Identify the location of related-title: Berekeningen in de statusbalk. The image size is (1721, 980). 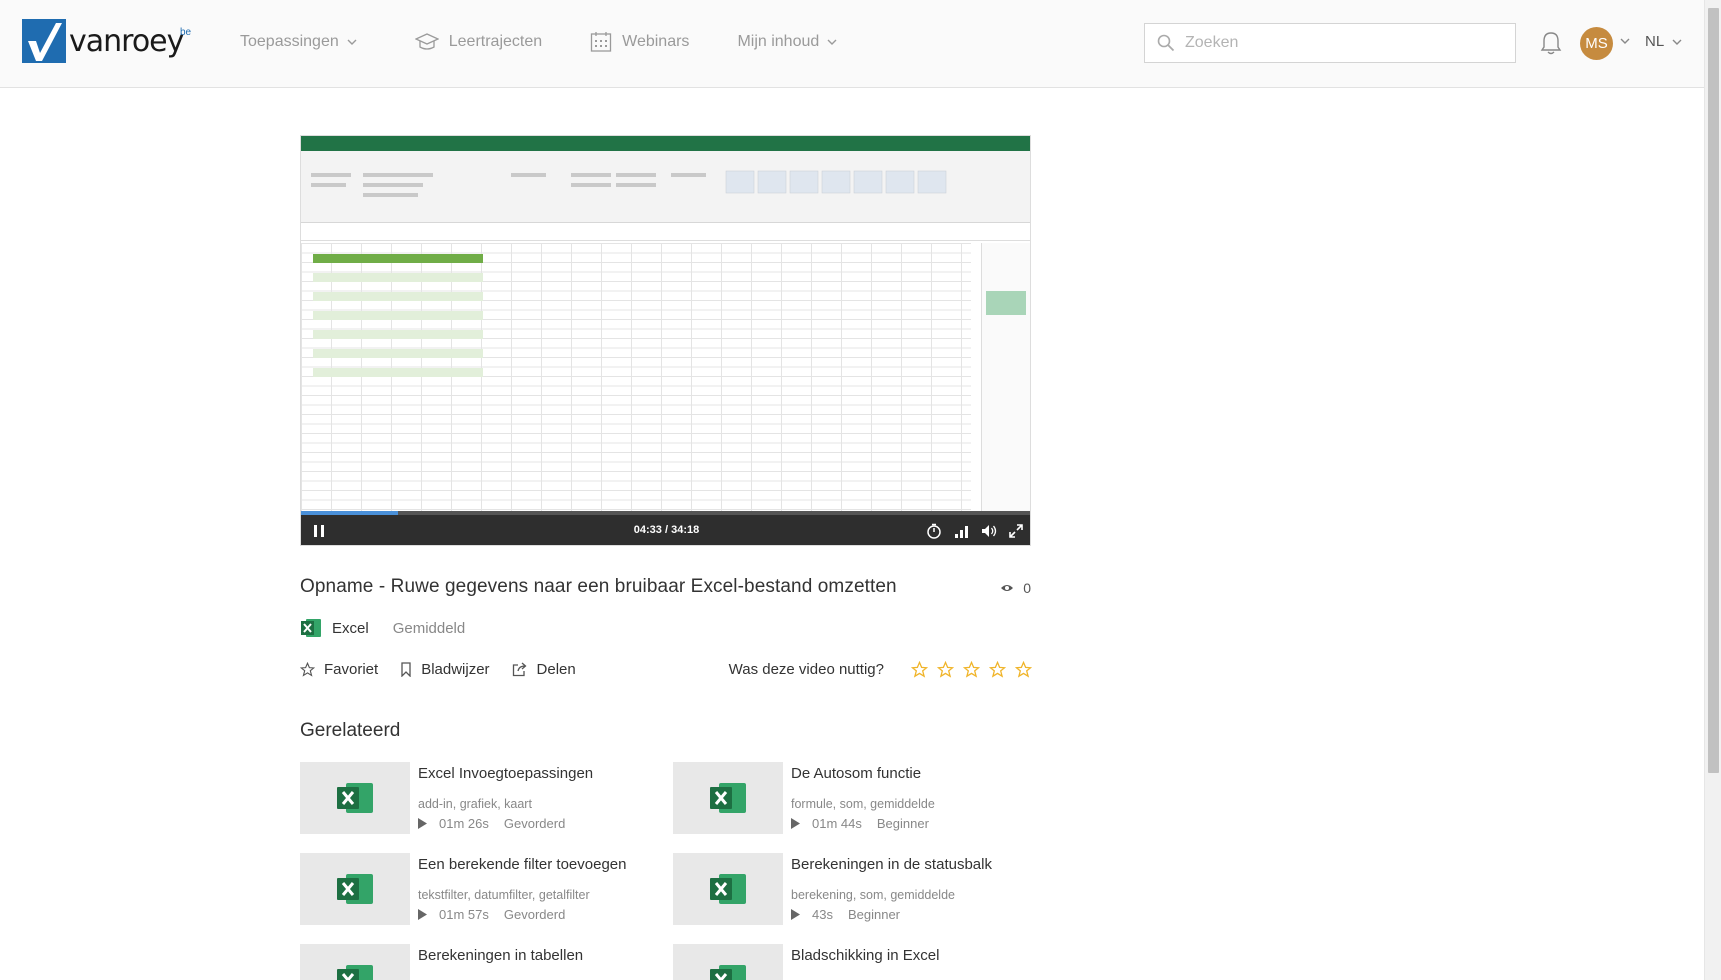
(891, 864).